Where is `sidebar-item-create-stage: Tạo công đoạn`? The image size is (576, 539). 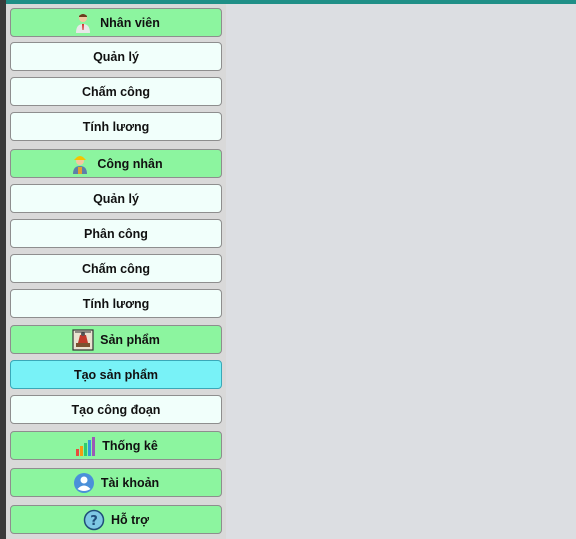
sidebar-item-create-stage: Tạo công đoạn is located at coordinates (116, 409).